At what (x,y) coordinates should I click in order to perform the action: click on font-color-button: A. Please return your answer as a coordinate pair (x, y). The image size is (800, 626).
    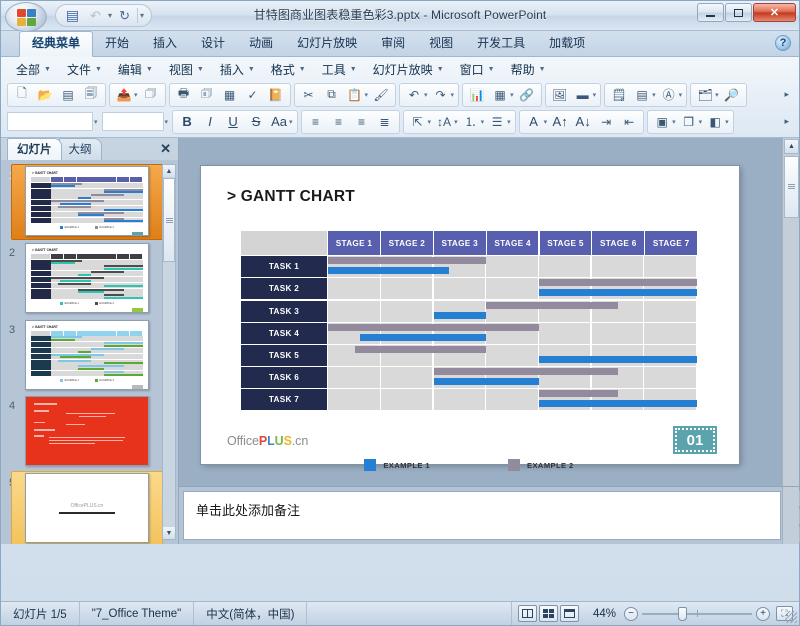
    Looking at the image, I should click on (534, 122).